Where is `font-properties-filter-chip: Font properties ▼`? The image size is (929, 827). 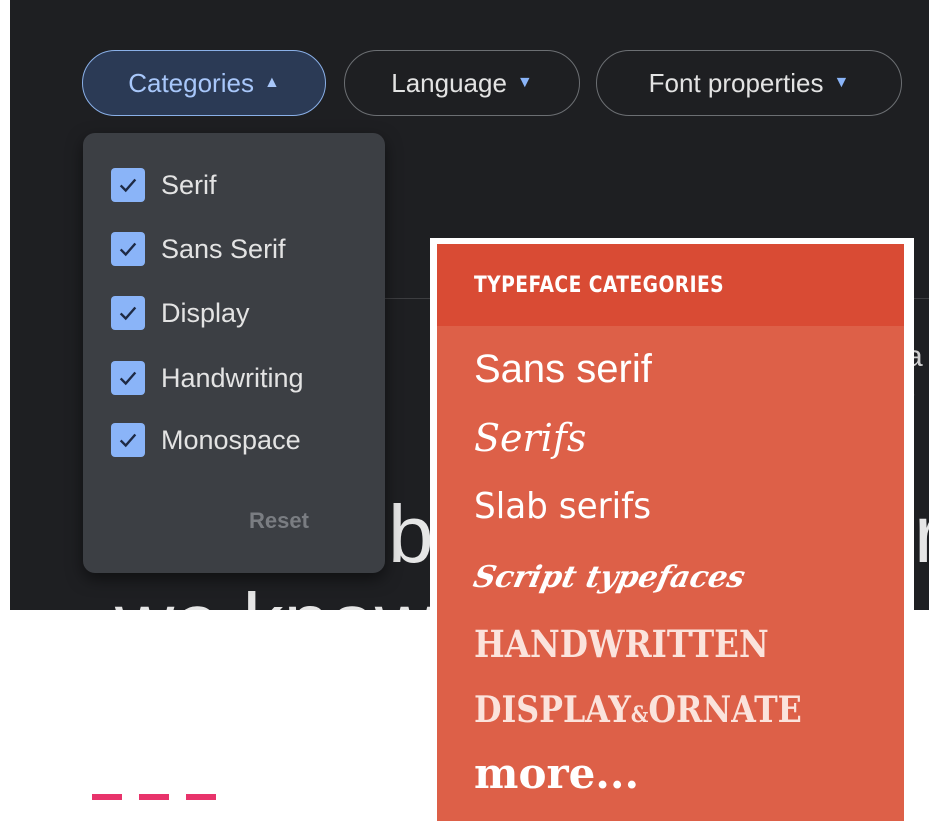
font-properties-filter-chip: Font properties ▼ is located at coordinates (749, 83).